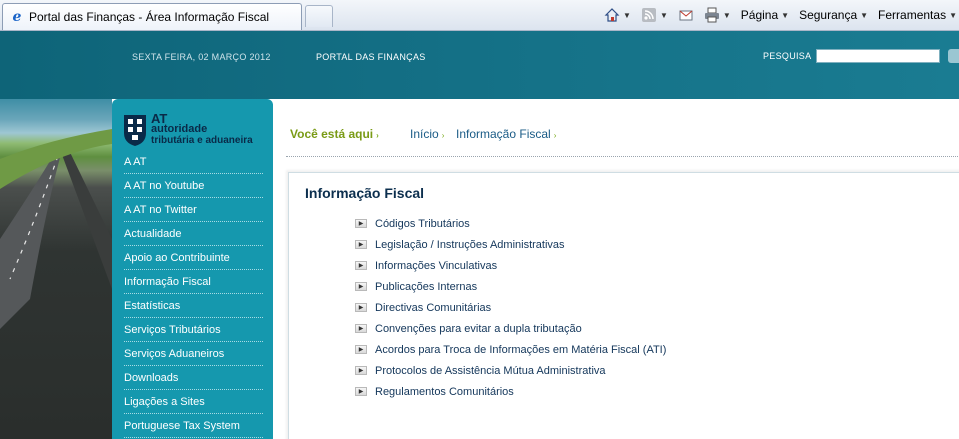  Describe the element at coordinates (422, 223) in the screenshot. I see `link-label: Códigos Tributários` at that location.